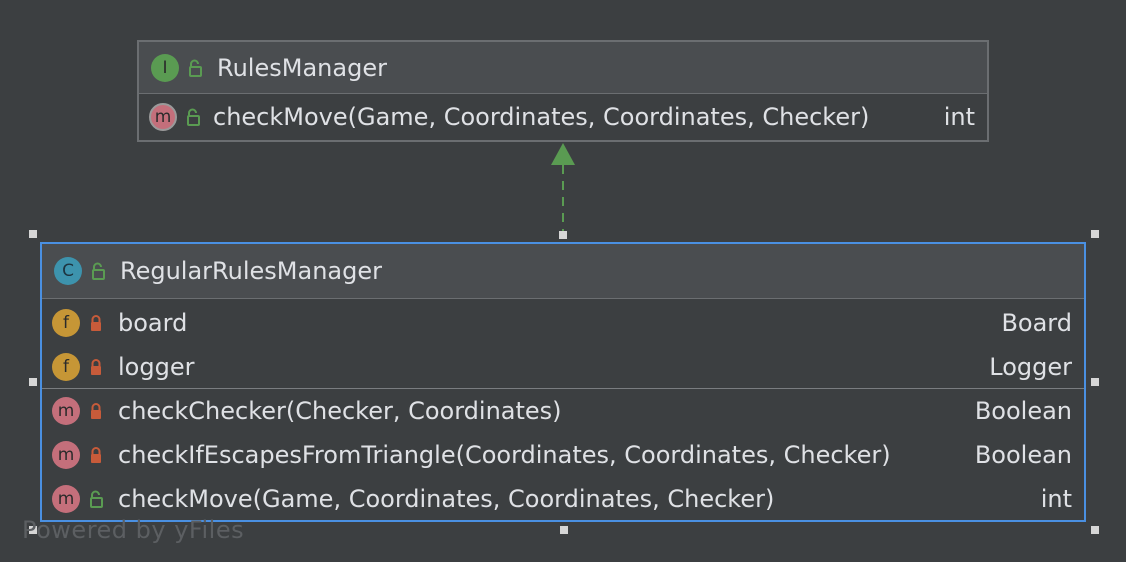 This screenshot has height=562, width=1126. What do you see at coordinates (33, 234) in the screenshot?
I see `selection-handle-top-left` at bounding box center [33, 234].